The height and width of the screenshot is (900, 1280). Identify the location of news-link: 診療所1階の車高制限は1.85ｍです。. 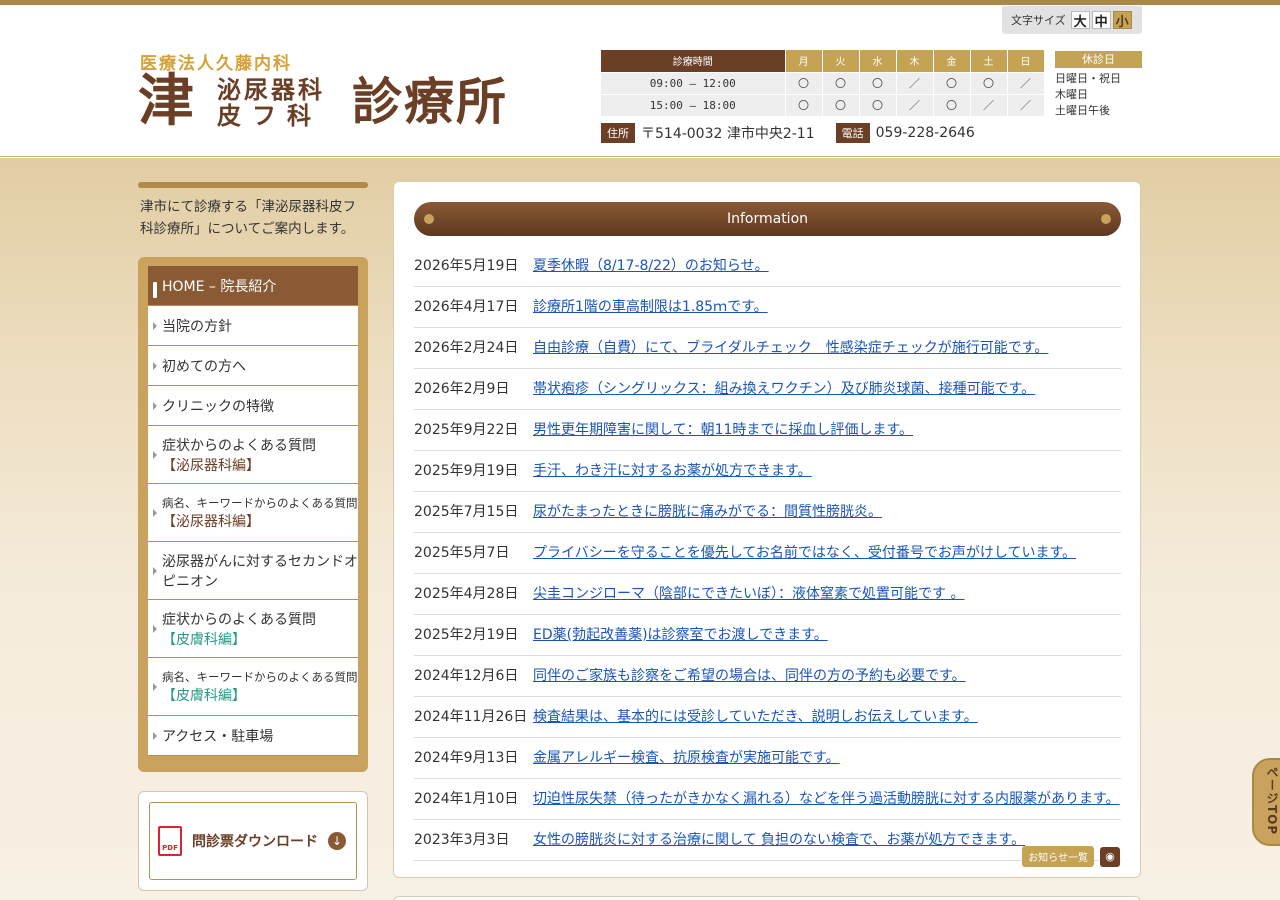
(650, 307).